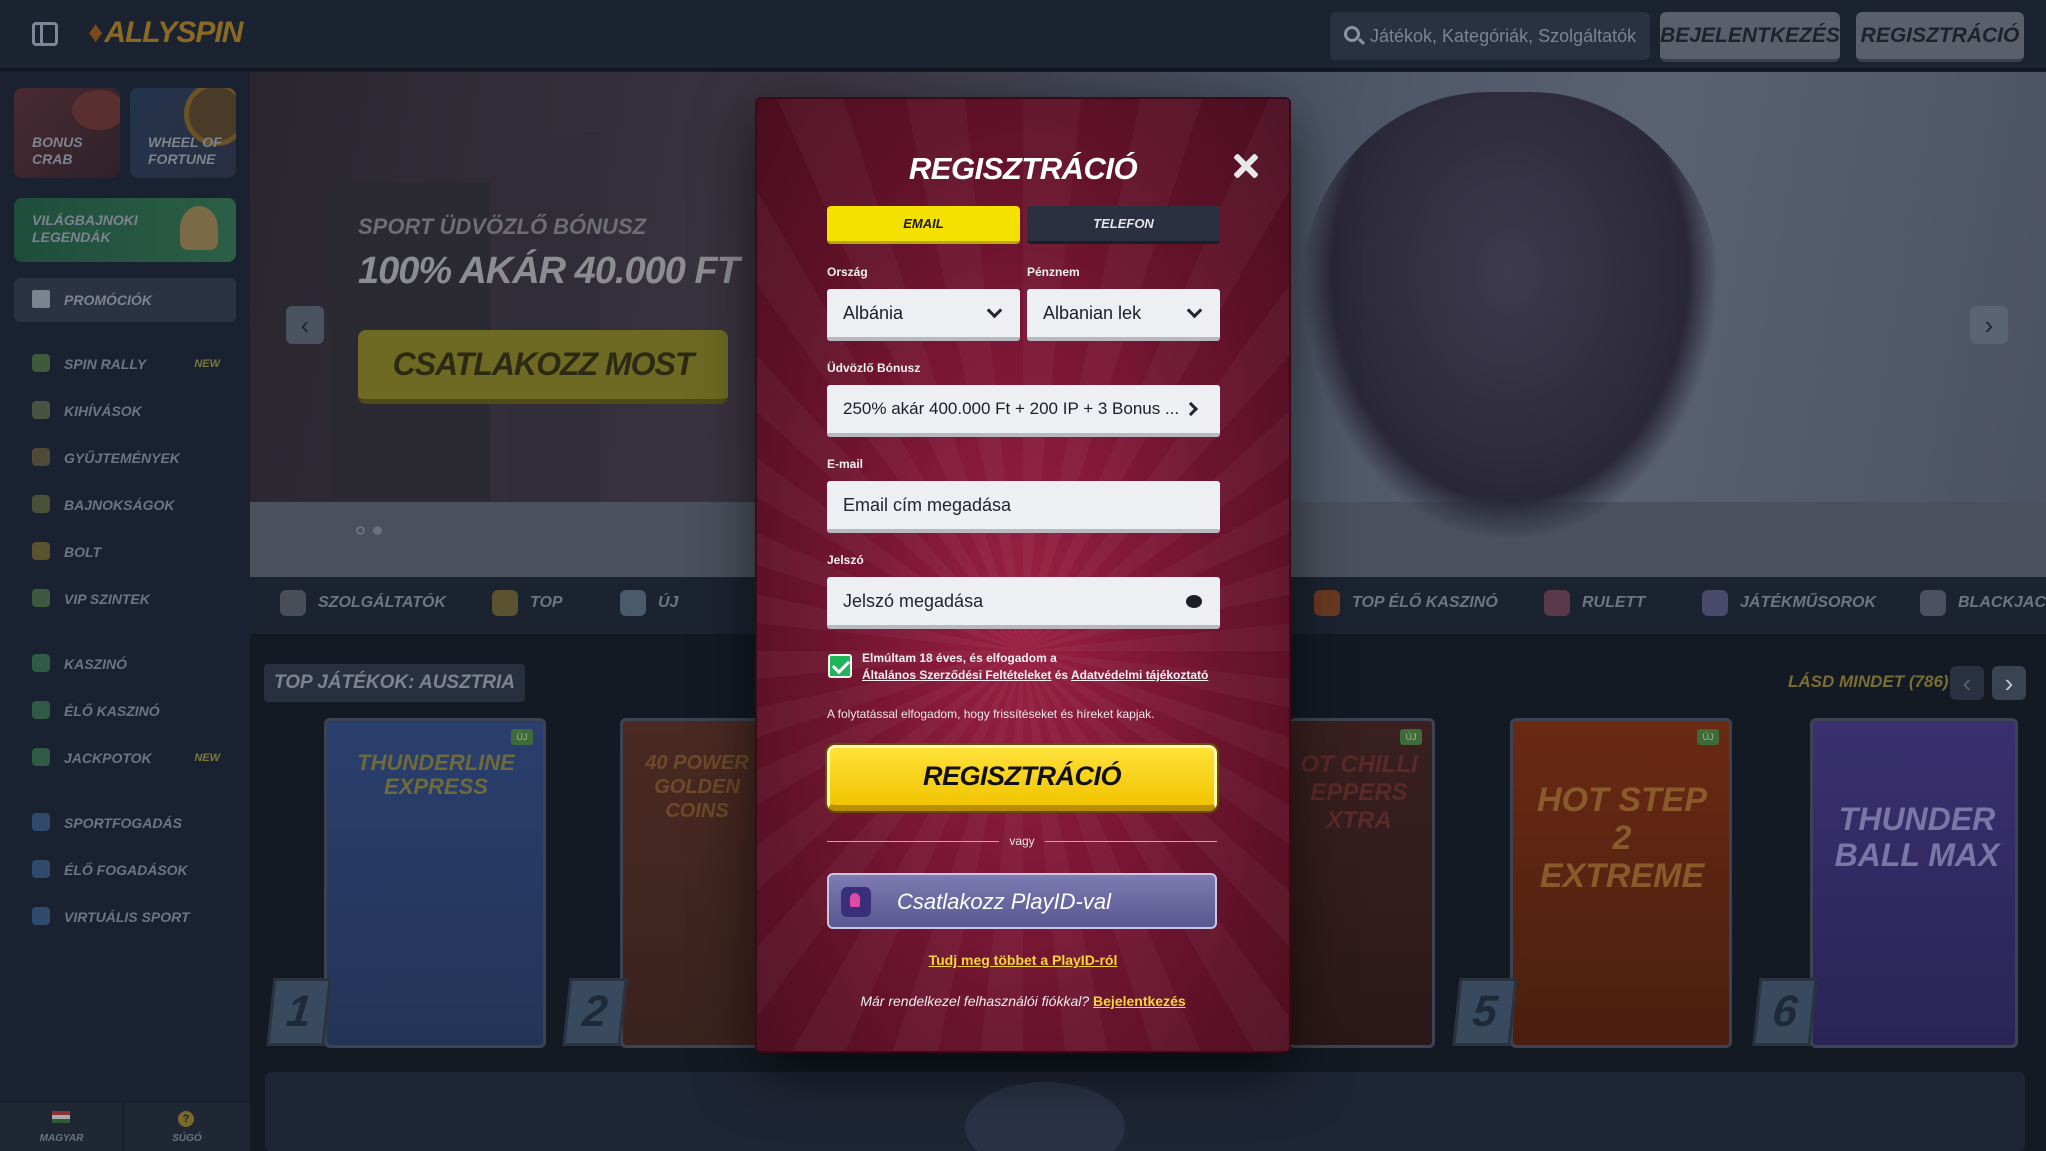 The width and height of the screenshot is (2046, 1151). What do you see at coordinates (959, 658) in the screenshot?
I see `terms-prefix: Elmúltam 18 éves, és elfogadom a` at bounding box center [959, 658].